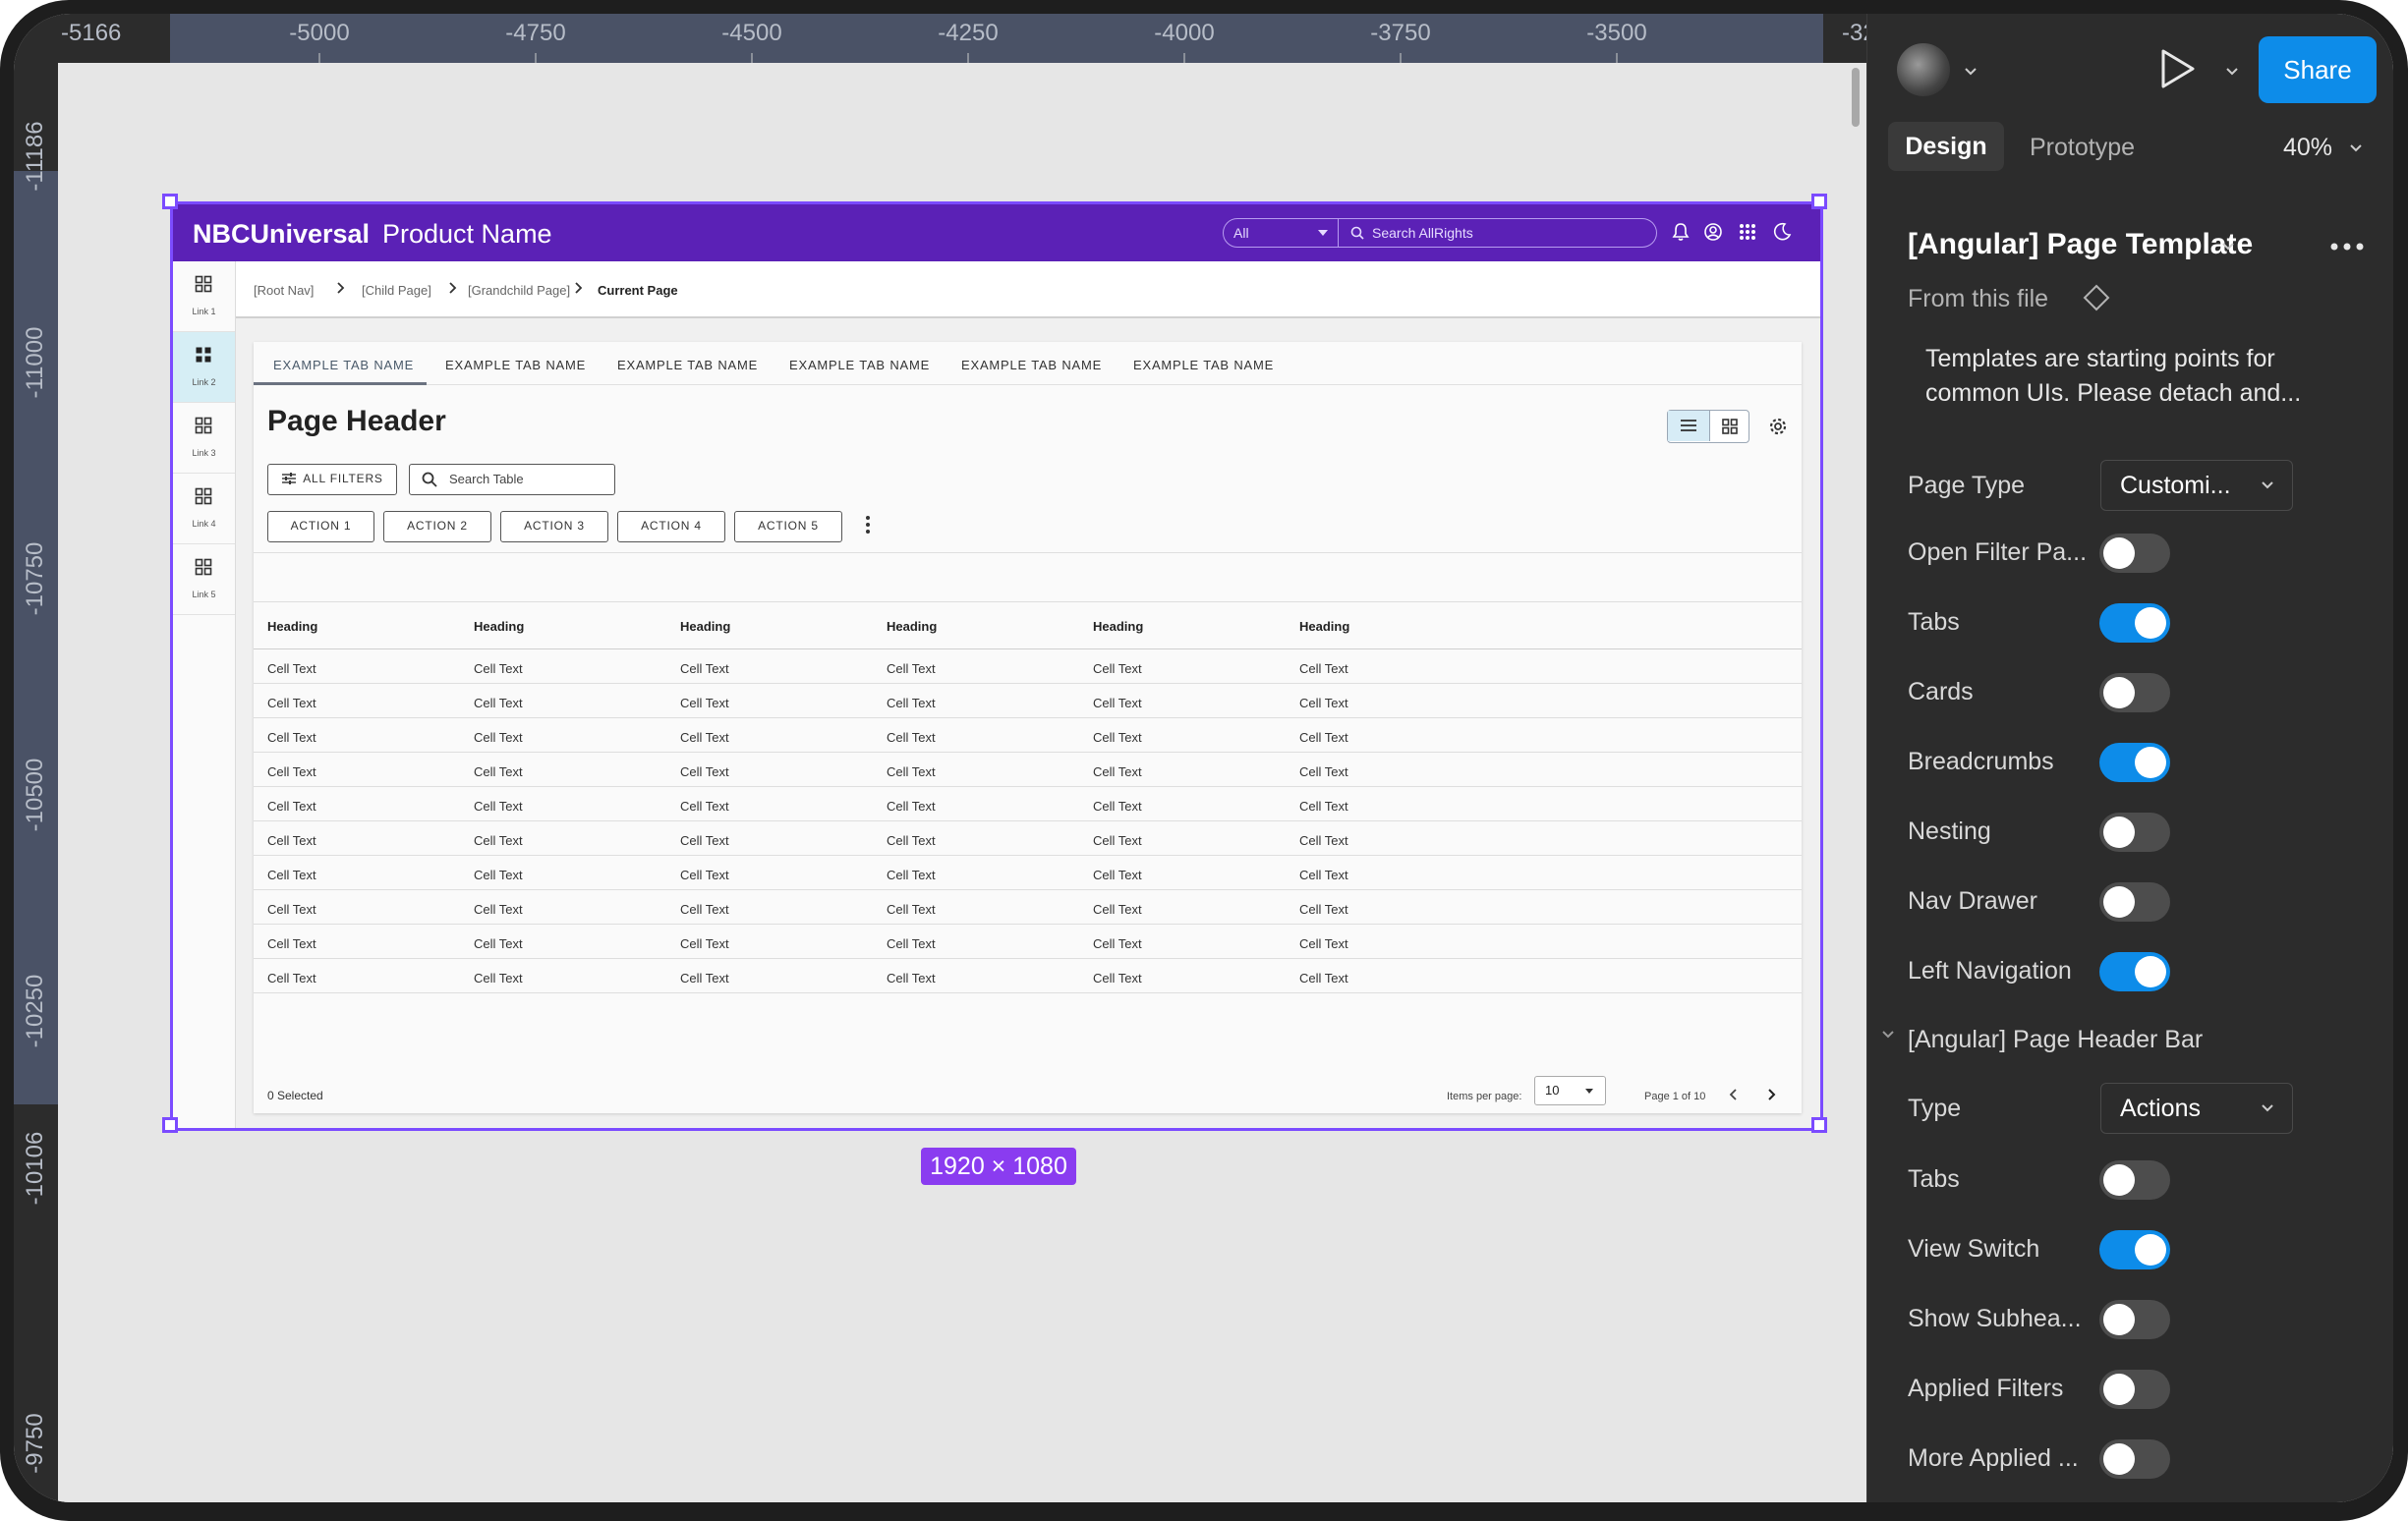  I want to click on tab-design: Design, so click(1946, 146).